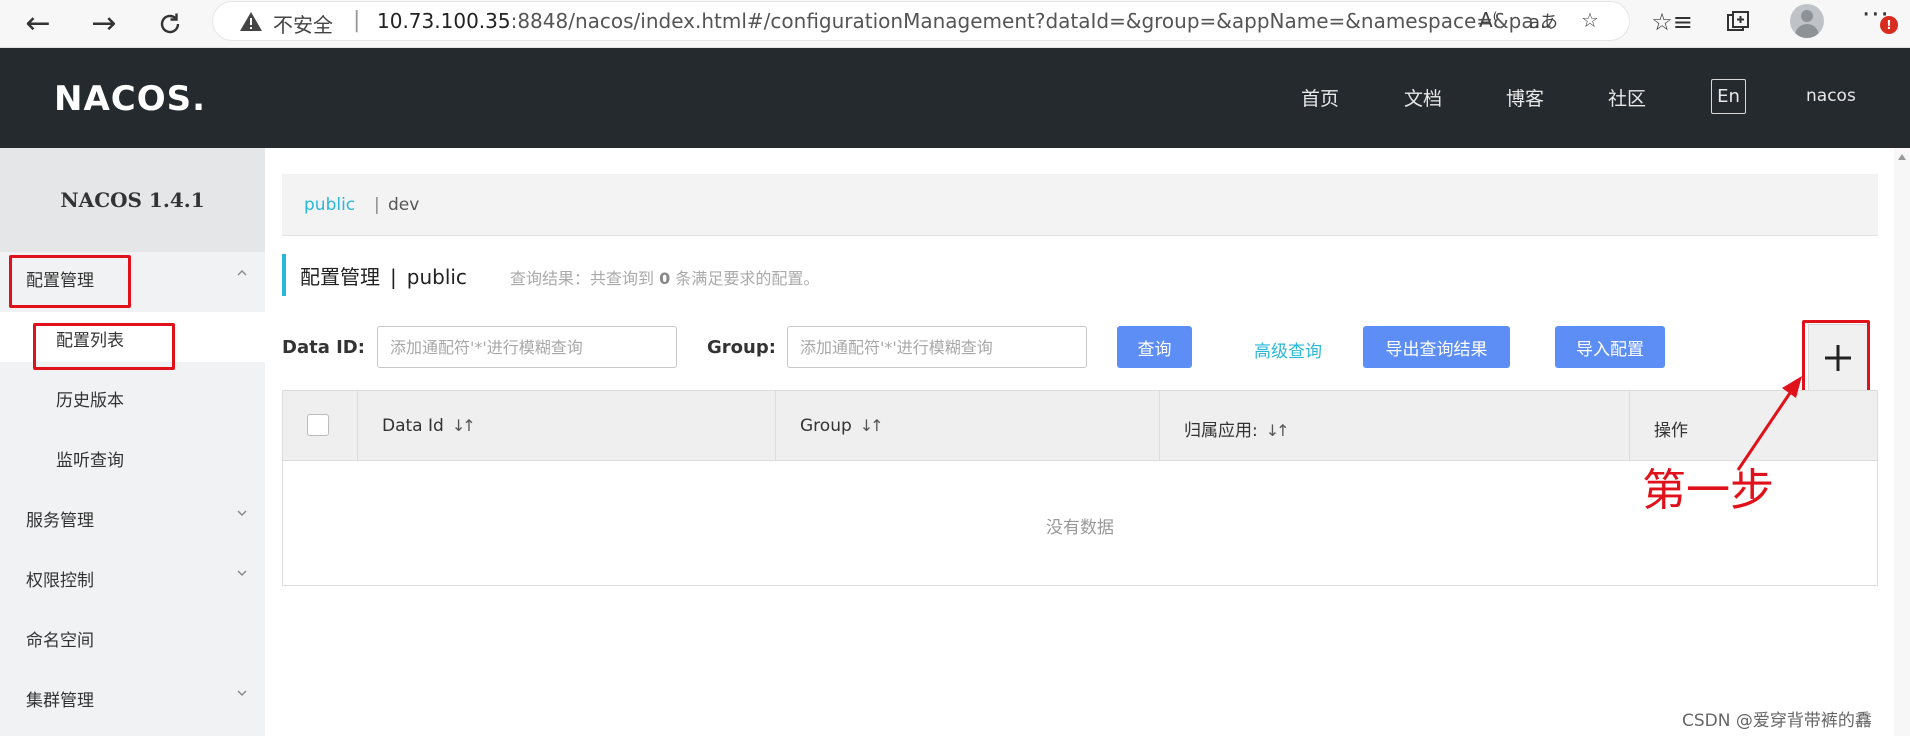 The image size is (1910, 736). What do you see at coordinates (303, 25) in the screenshot?
I see `insecure-label: 不安全` at bounding box center [303, 25].